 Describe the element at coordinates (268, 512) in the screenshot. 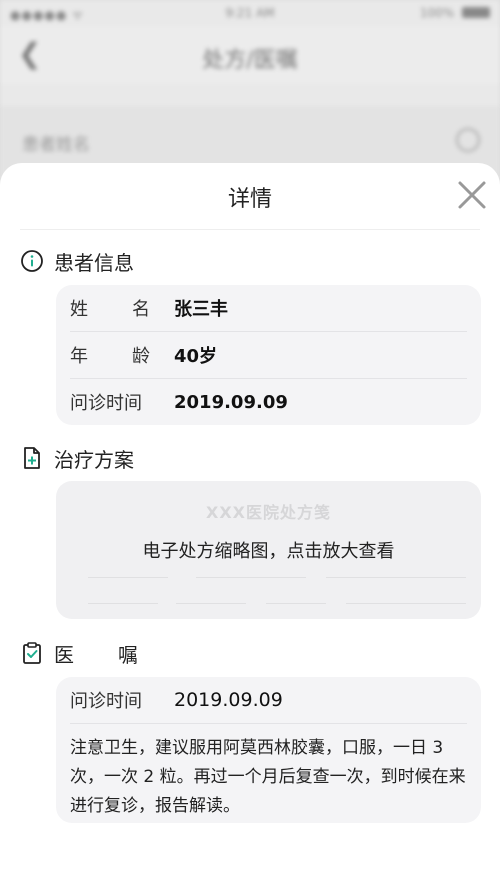

I see `thumbnail-hospital-title: XXX医院处方笺` at that location.